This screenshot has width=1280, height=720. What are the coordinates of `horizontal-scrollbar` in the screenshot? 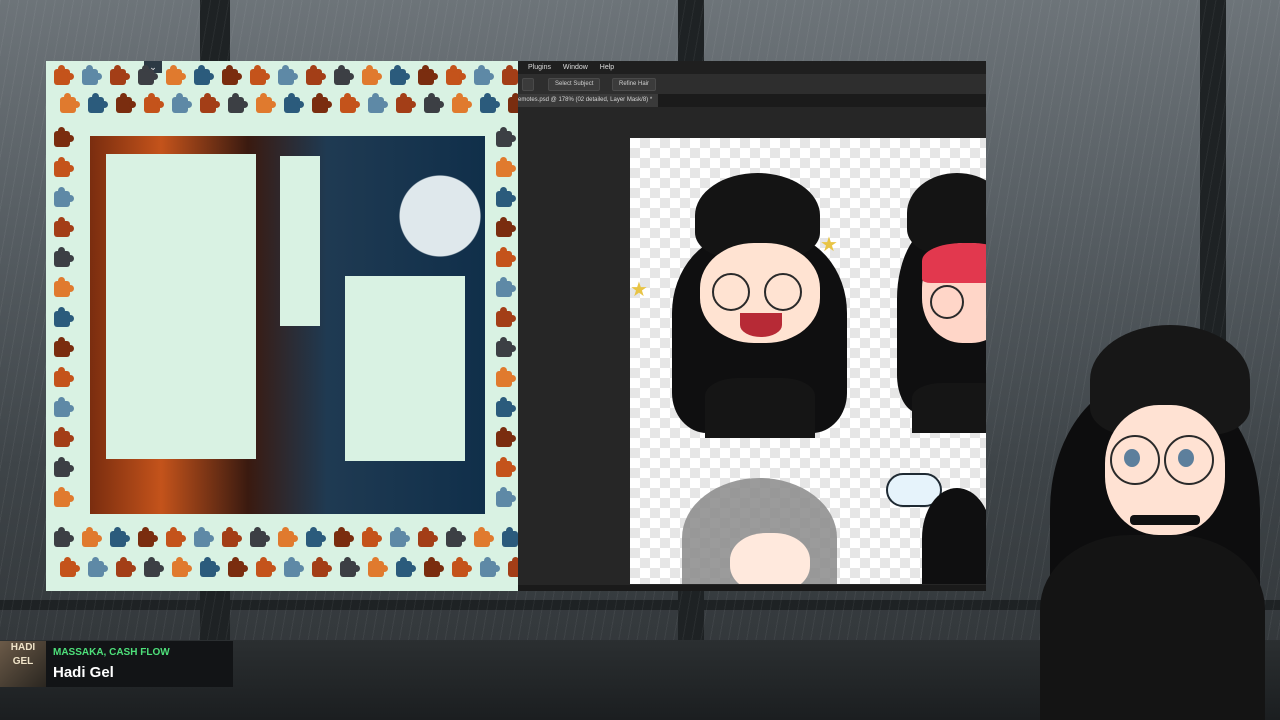 It's located at (752, 588).